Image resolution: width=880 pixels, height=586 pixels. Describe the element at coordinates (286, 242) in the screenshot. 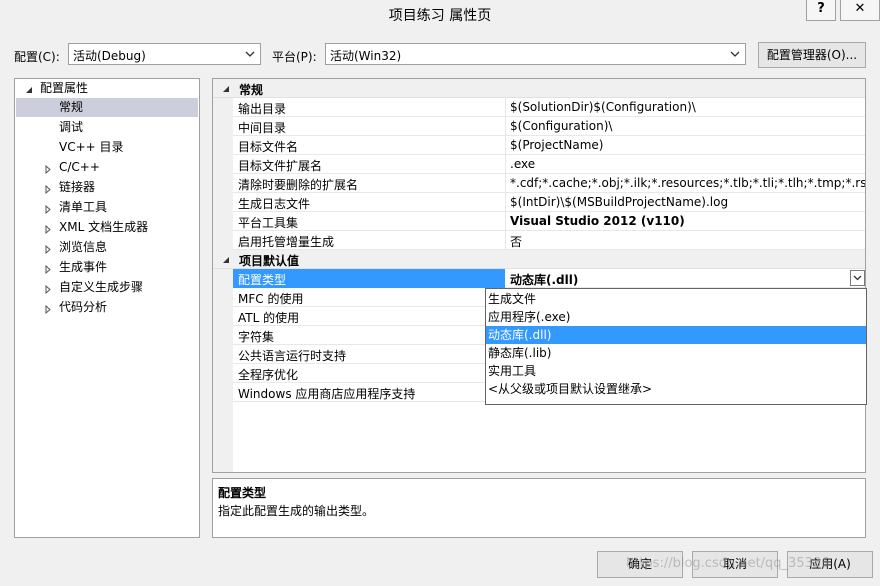

I see `property-name: 启用托管增量生成` at that location.